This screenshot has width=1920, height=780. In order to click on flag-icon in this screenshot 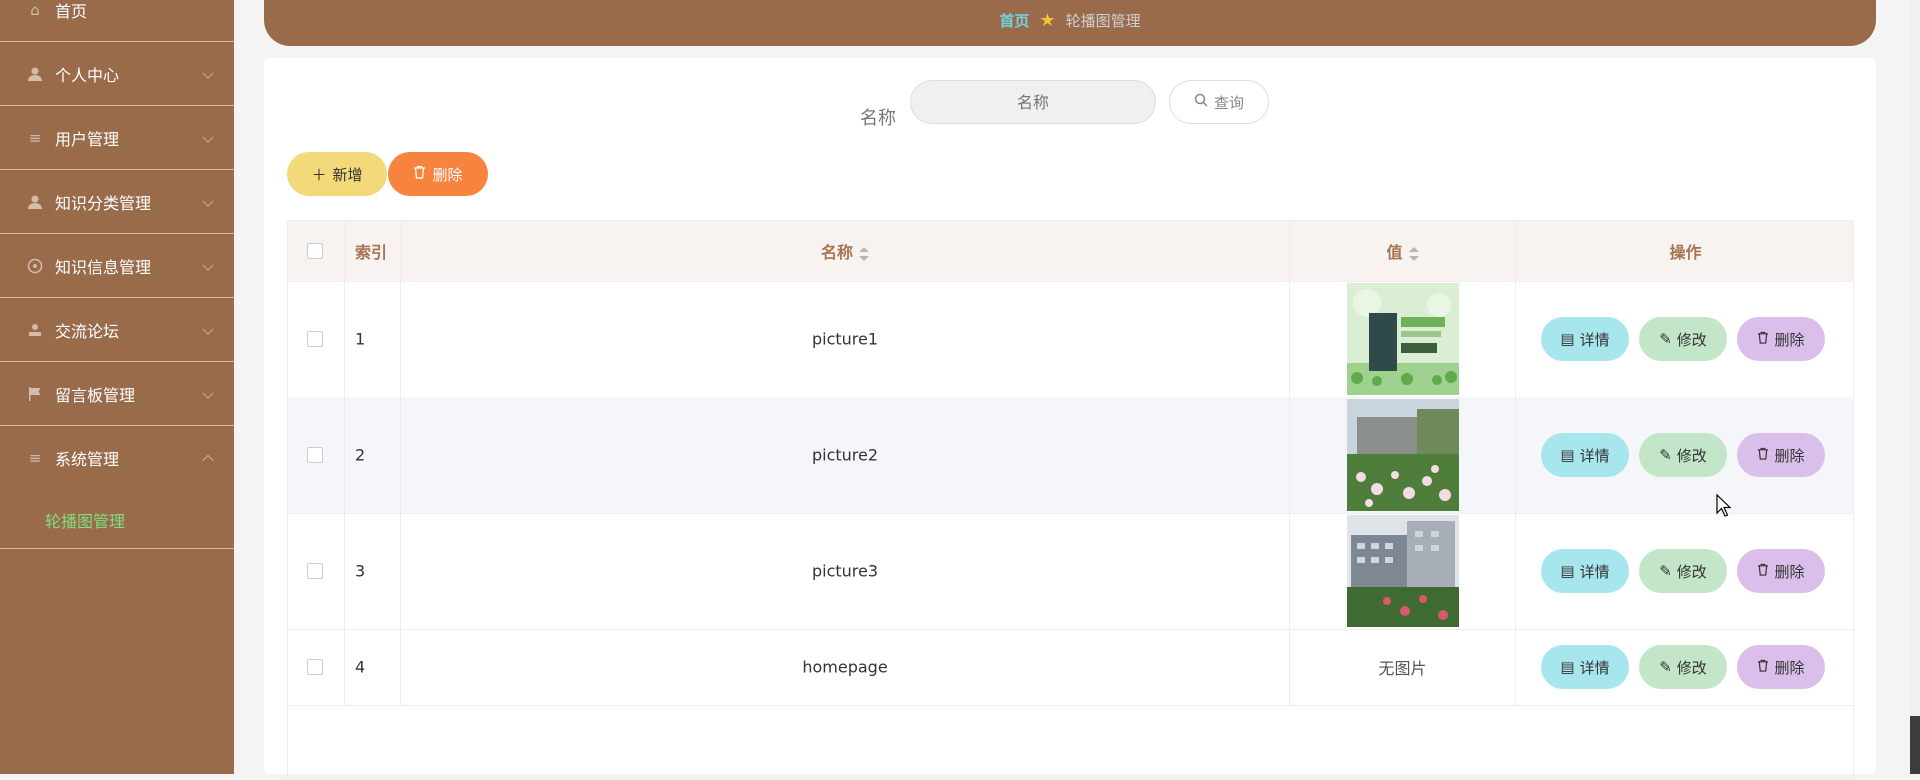, I will do `click(35, 394)`.